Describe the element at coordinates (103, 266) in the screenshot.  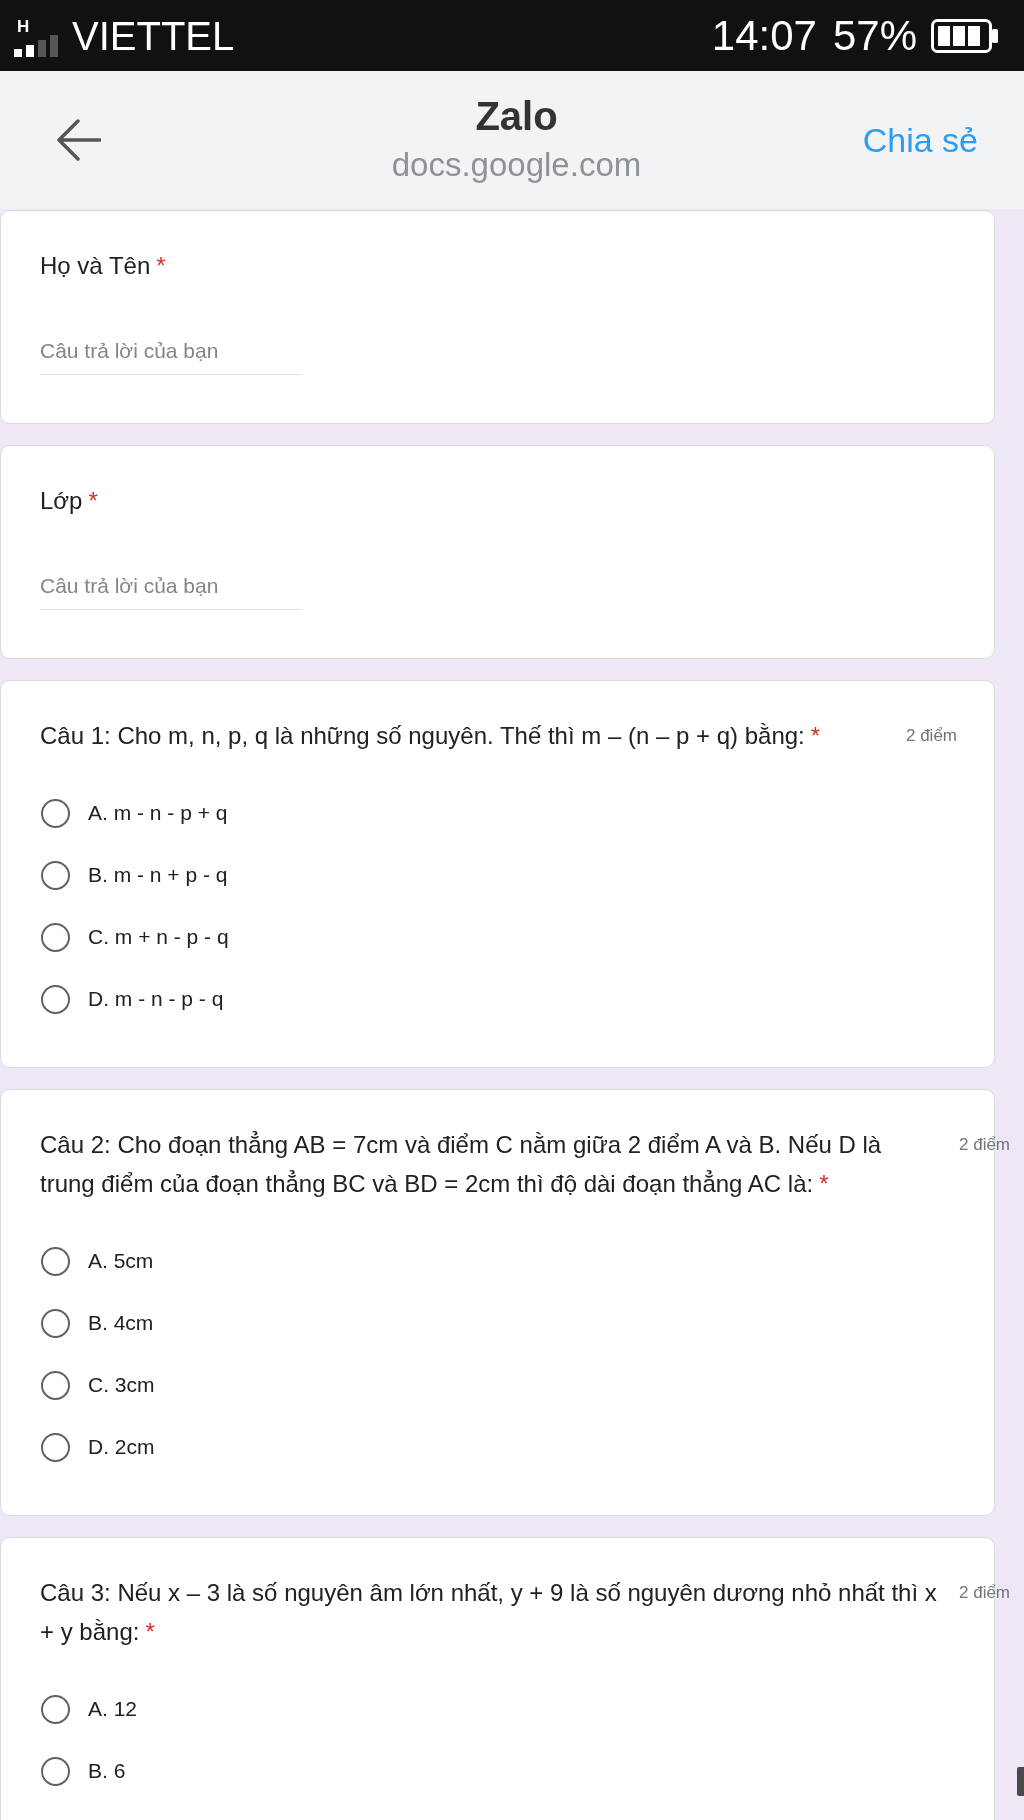
I see `field-label: Họ và Tên *` at that location.